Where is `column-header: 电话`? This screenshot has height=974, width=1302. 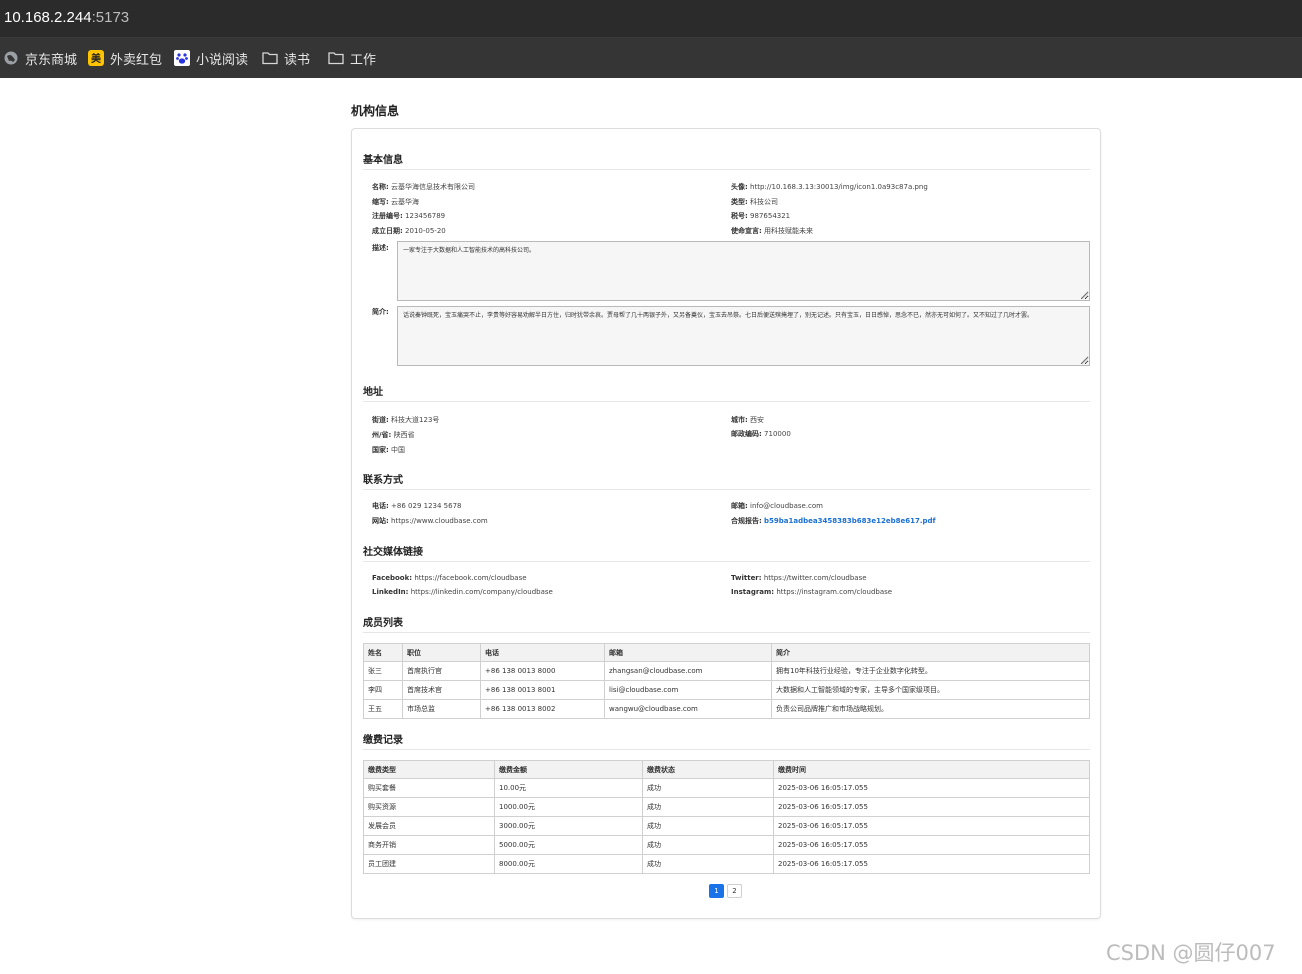 column-header: 电话 is located at coordinates (542, 652).